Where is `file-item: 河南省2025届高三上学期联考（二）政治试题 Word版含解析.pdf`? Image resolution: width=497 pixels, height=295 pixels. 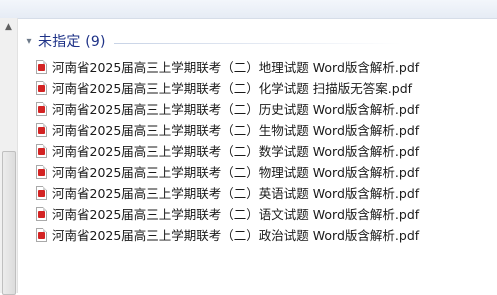 file-item: 河南省2025届高三上学期联考（二）政治试题 Word版含解析.pdf is located at coordinates (251, 234).